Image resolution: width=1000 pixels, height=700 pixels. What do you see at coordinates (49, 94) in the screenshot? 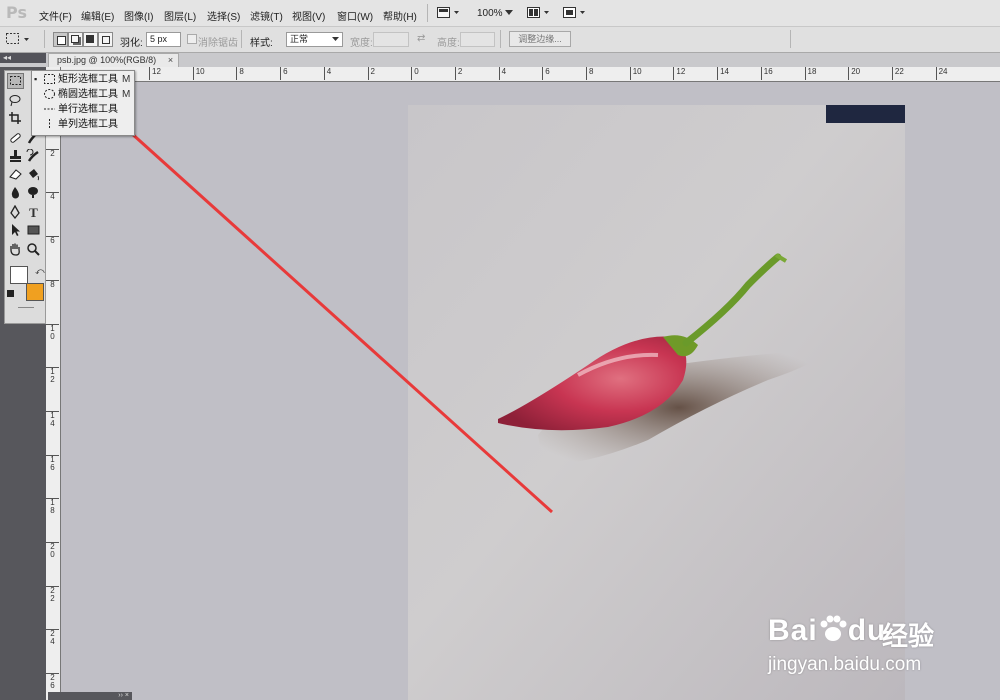
I see `ellipse-marquee-icon` at bounding box center [49, 94].